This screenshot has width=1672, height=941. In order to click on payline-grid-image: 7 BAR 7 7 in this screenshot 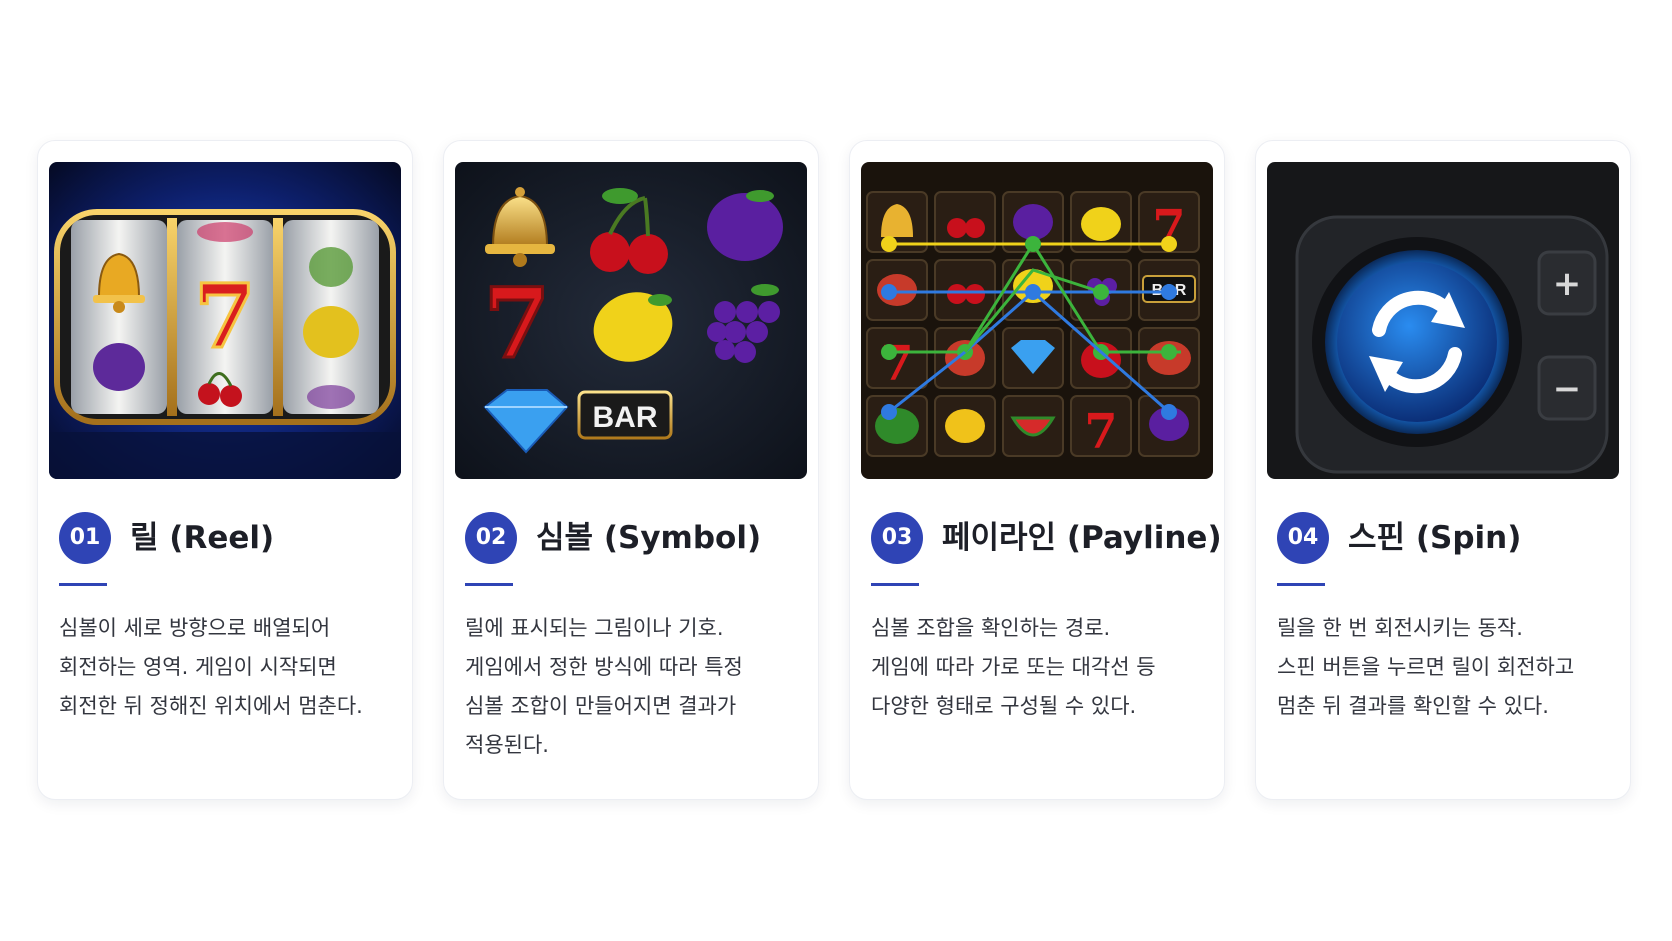, I will do `click(1037, 320)`.